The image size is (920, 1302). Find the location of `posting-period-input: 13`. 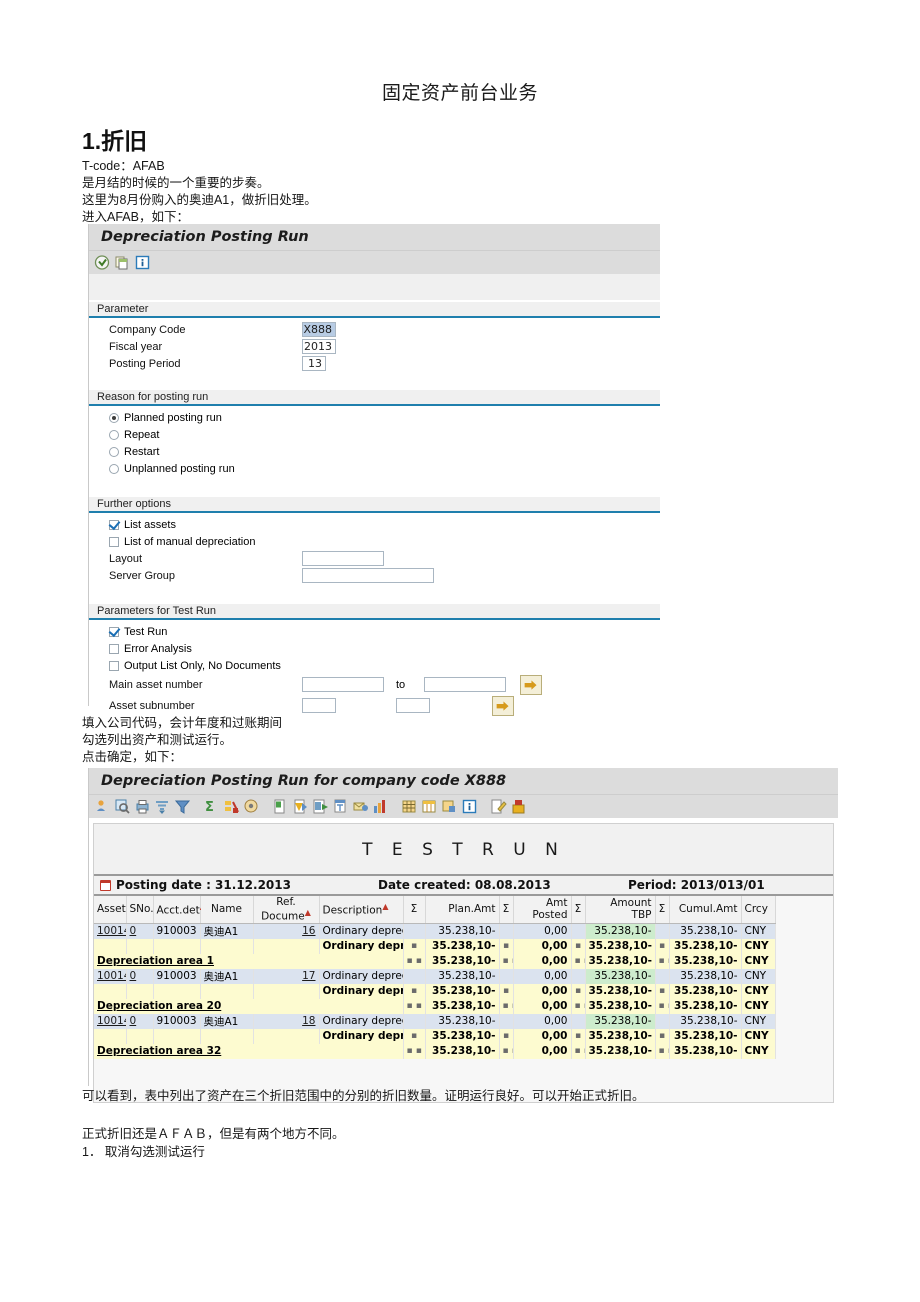

posting-period-input: 13 is located at coordinates (314, 363).